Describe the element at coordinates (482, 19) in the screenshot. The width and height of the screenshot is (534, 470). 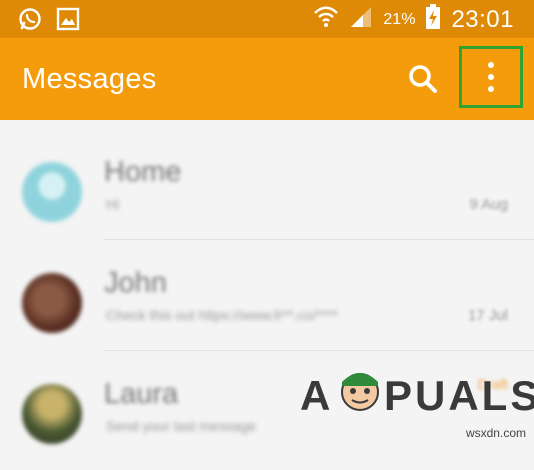
I see `clock: 23:01` at that location.